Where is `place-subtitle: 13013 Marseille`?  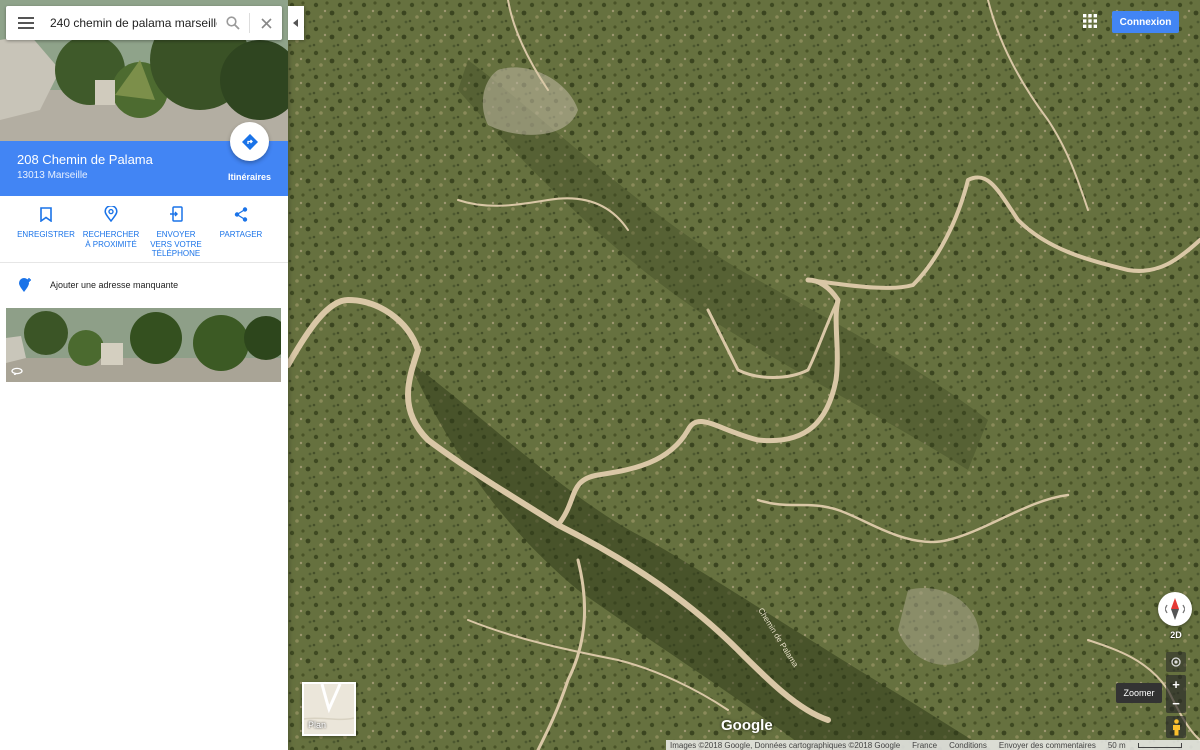
place-subtitle: 13013 Marseille is located at coordinates (52, 175).